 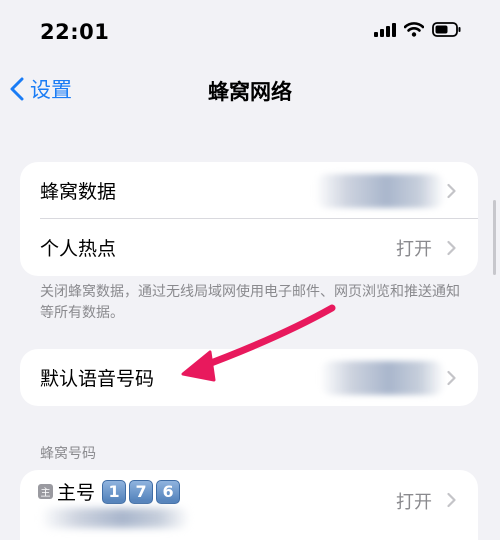 What do you see at coordinates (76, 493) in the screenshot?
I see `primary-line-label: 主号` at bounding box center [76, 493].